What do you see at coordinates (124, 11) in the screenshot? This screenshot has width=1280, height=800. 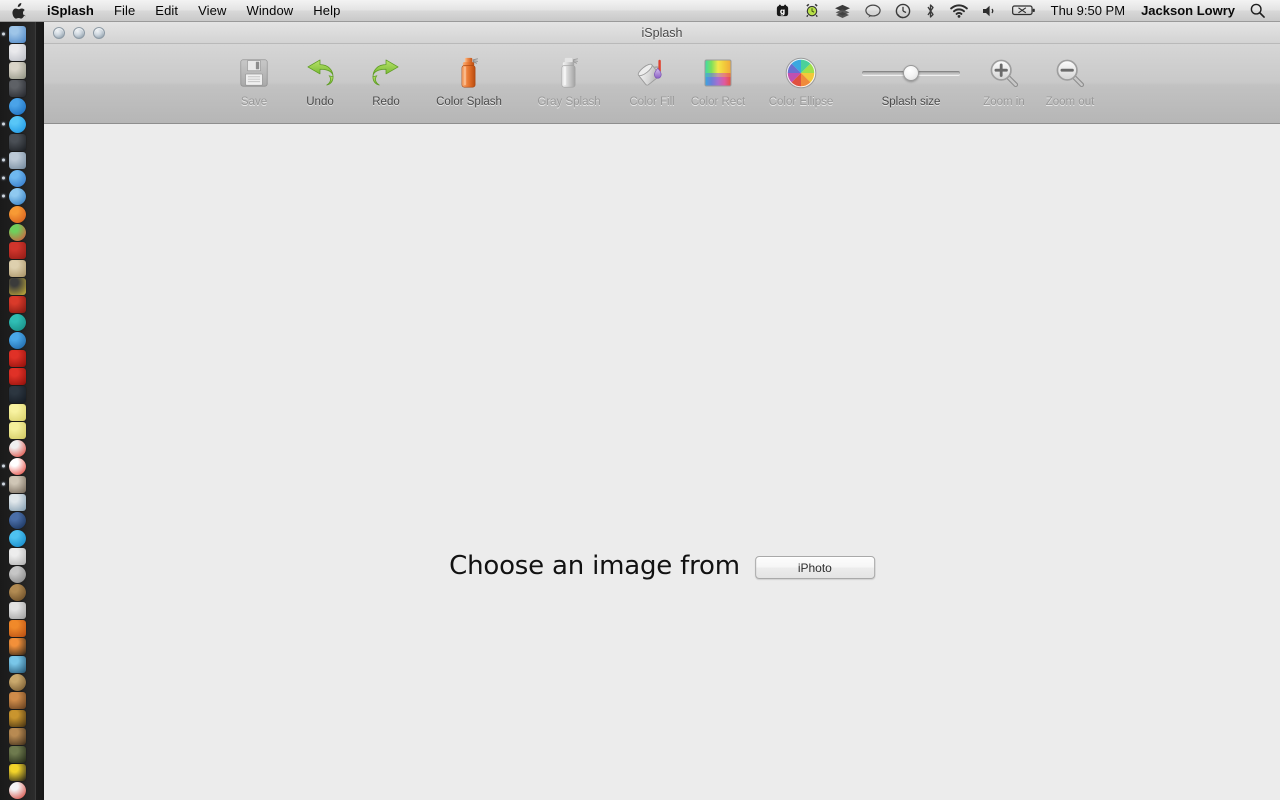 I see `menu-item-file: File` at bounding box center [124, 11].